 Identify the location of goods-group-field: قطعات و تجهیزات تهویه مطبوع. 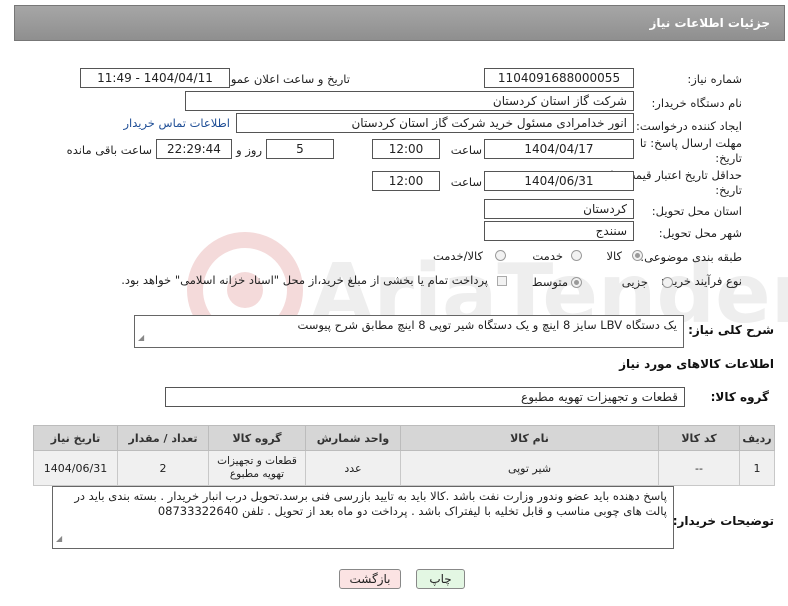
(425, 397).